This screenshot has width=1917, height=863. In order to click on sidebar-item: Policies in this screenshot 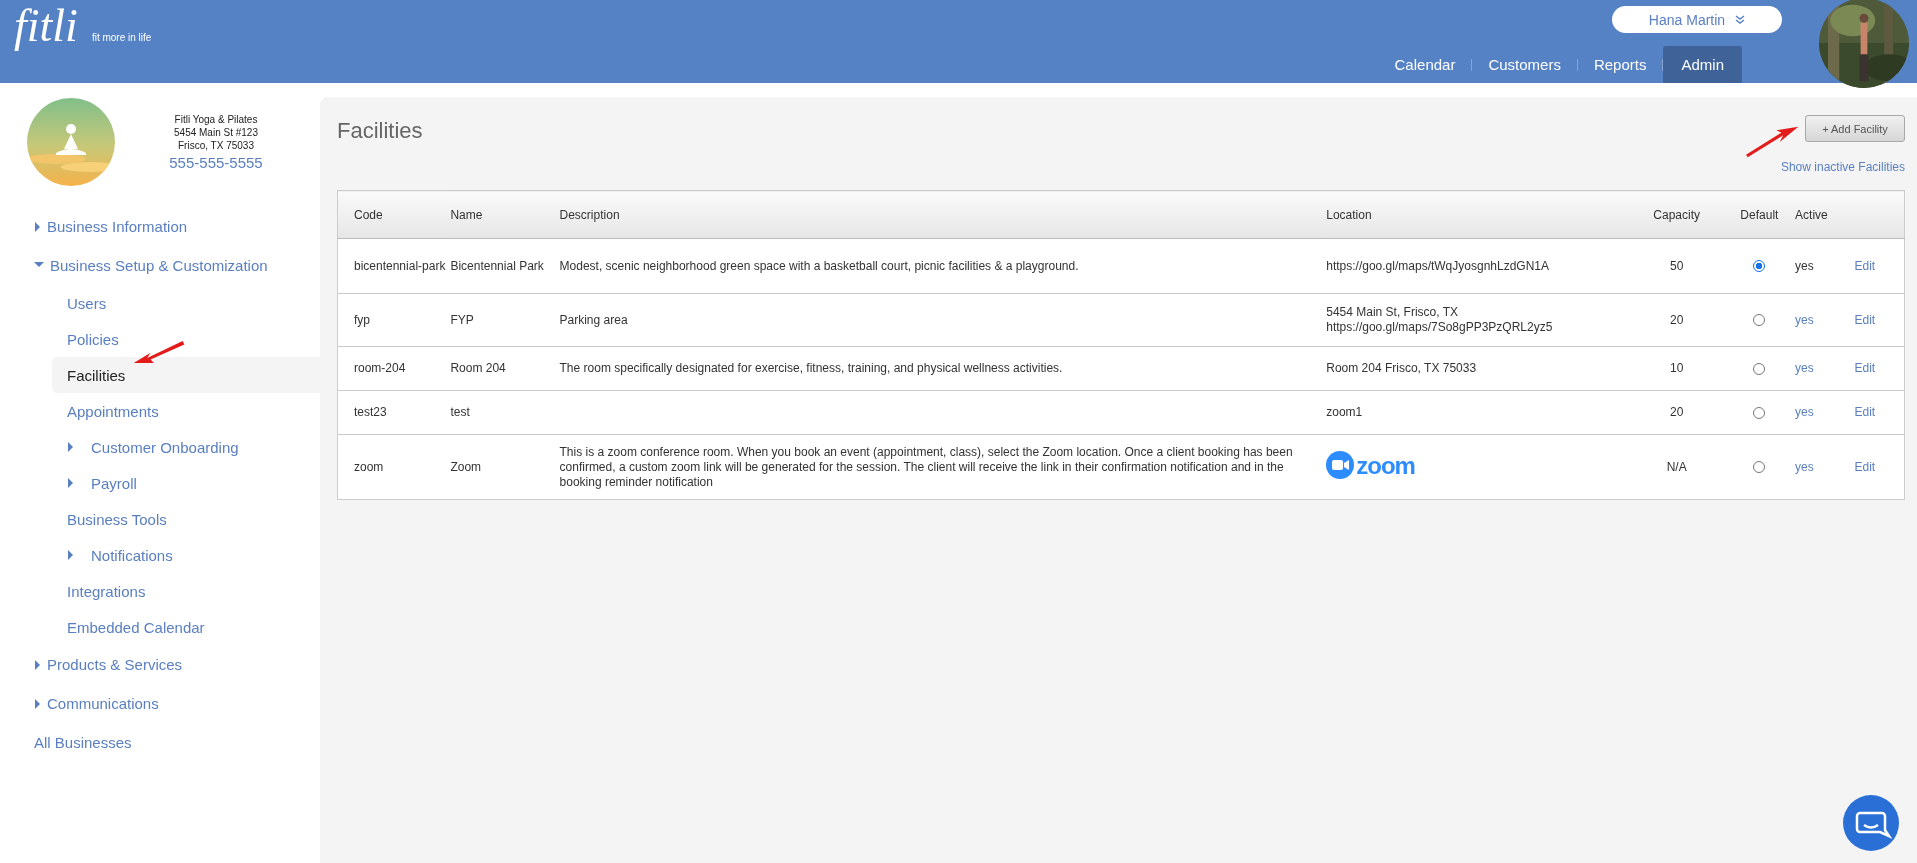, I will do `click(186, 339)`.